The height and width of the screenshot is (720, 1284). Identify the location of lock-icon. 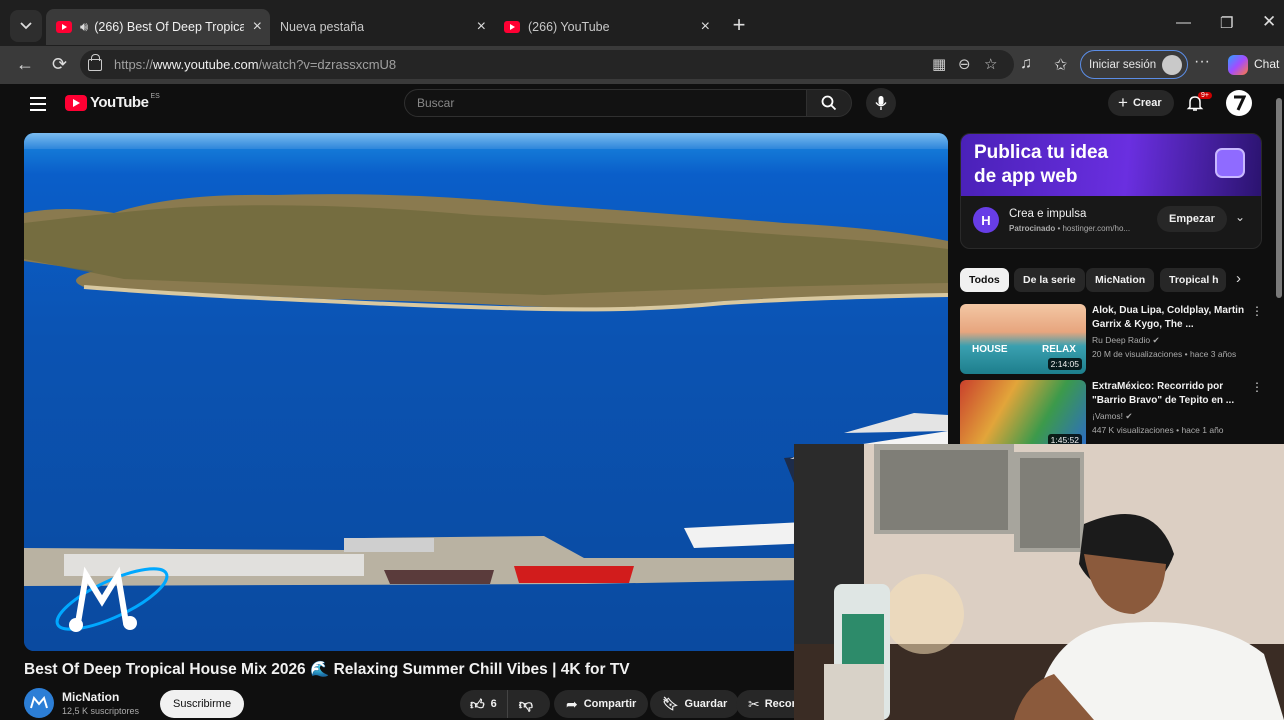
(95, 62).